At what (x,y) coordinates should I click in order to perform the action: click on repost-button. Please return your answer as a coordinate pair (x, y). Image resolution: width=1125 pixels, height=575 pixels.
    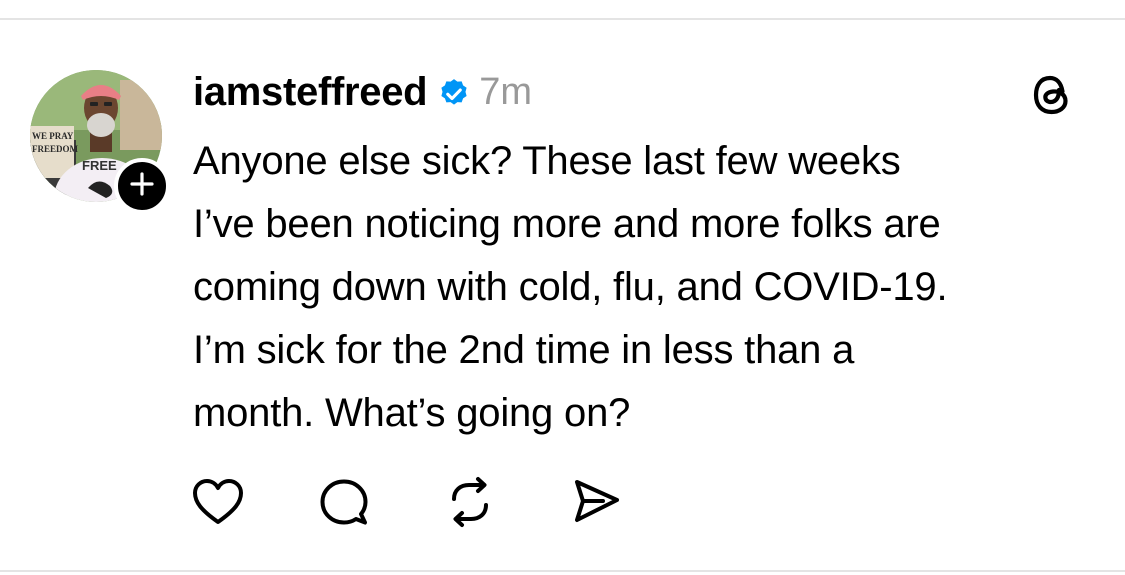
    Looking at the image, I should click on (470, 504).